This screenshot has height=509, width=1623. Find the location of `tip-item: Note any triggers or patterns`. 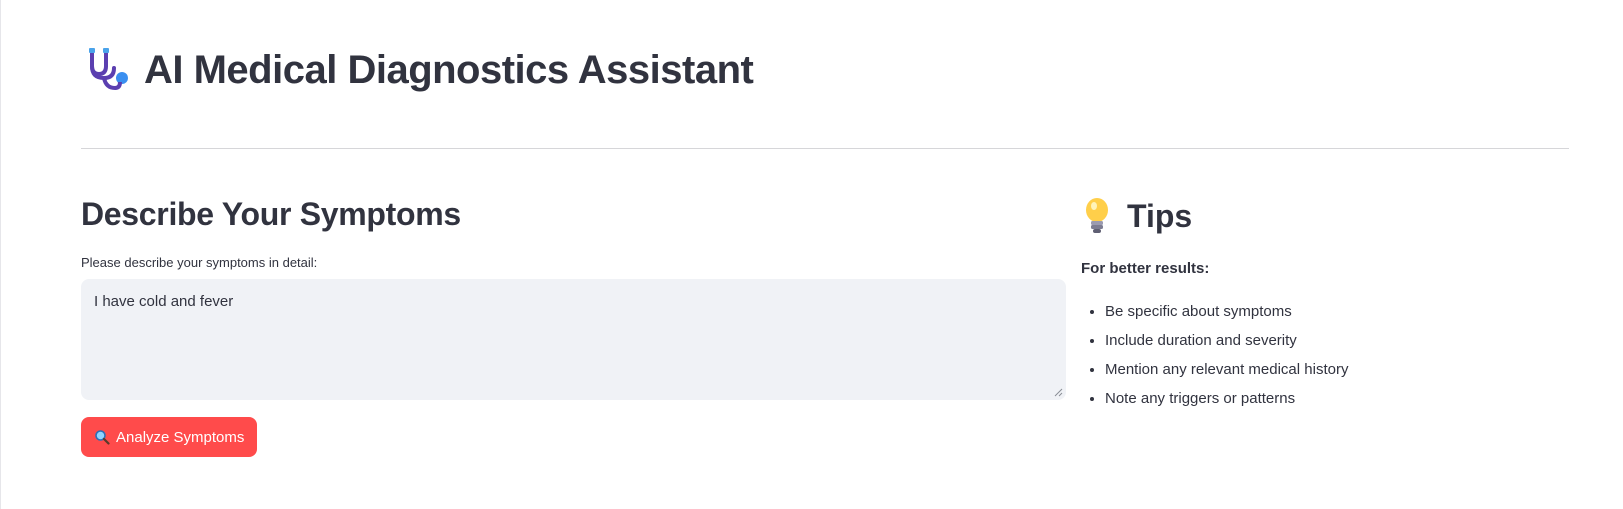

tip-item: Note any triggers or patterns is located at coordinates (1333, 398).